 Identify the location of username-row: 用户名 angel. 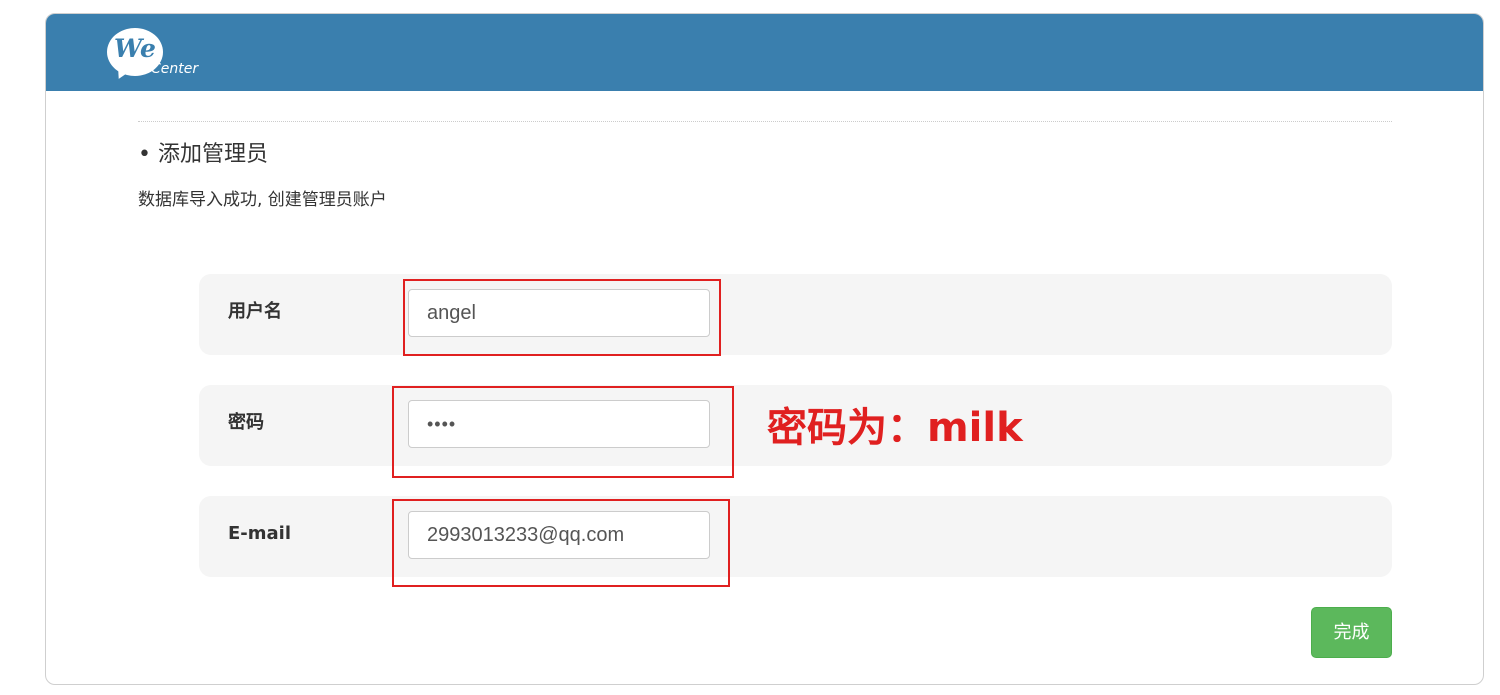
(795, 314).